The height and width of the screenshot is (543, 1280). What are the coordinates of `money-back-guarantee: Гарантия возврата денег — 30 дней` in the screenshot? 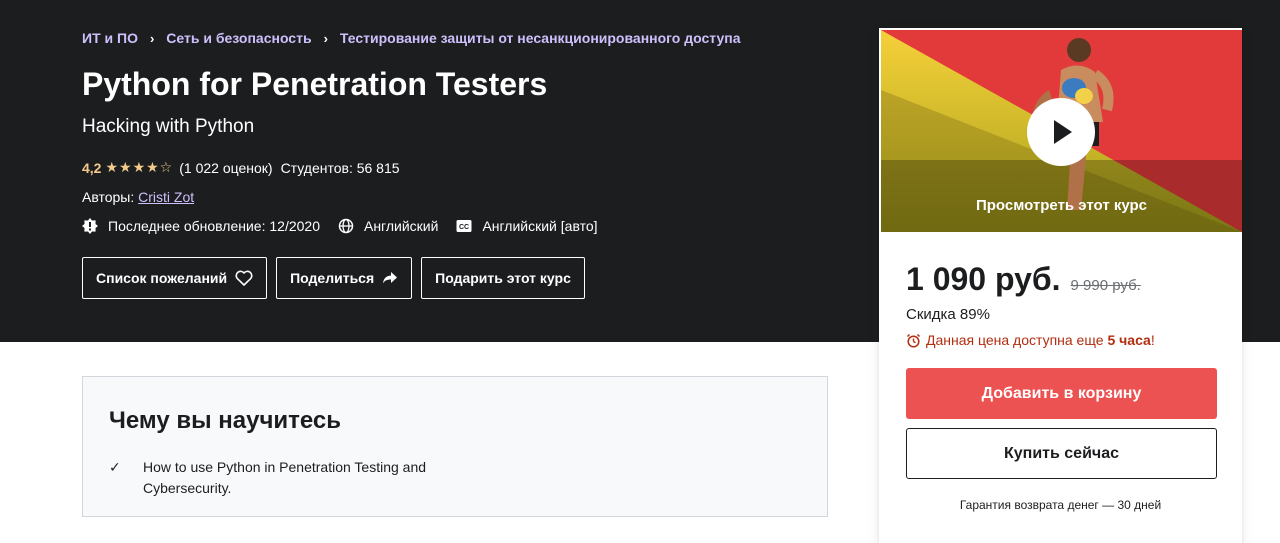 It's located at (1060, 505).